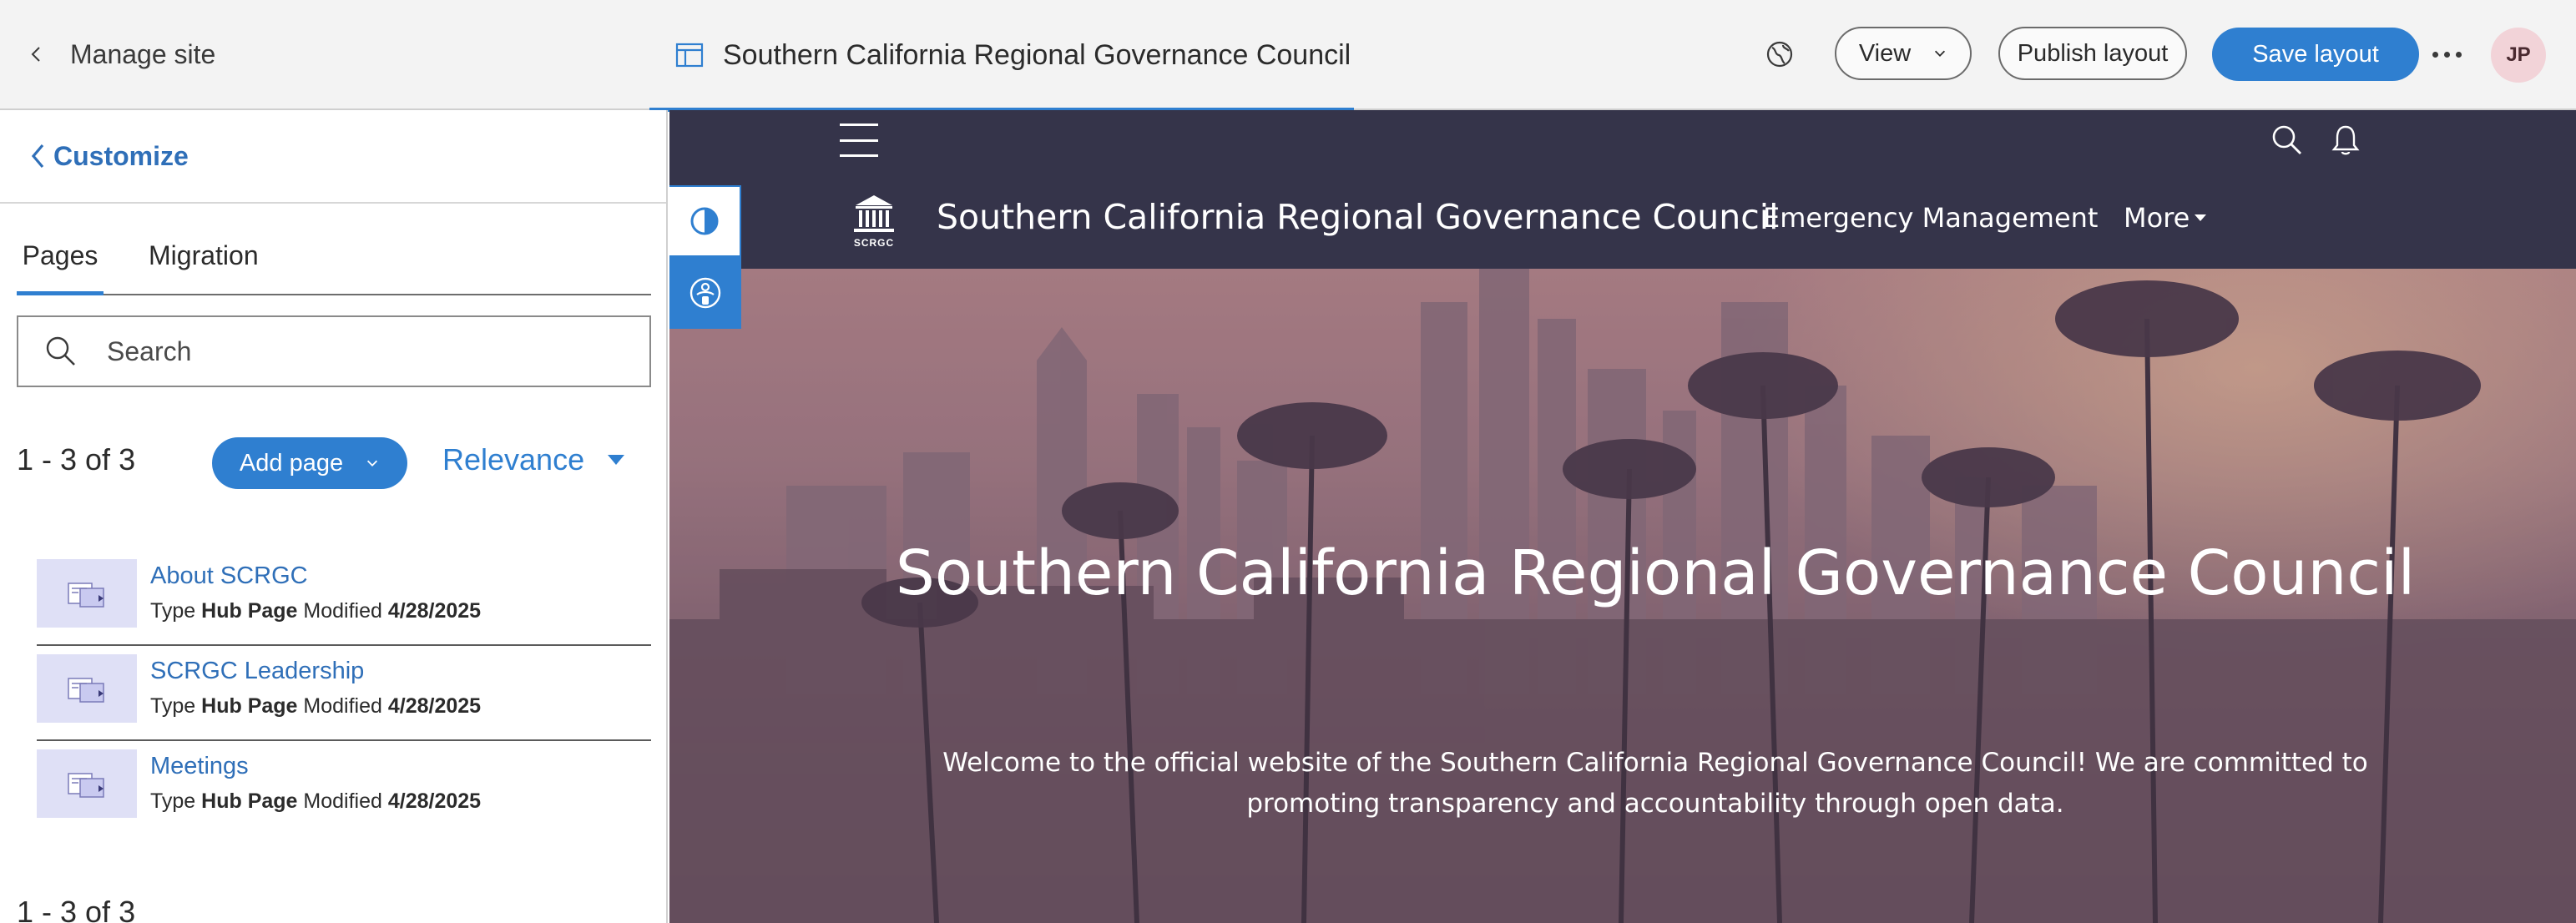 The image size is (2576, 923). I want to click on view-dropdown-button: View, so click(1903, 53).